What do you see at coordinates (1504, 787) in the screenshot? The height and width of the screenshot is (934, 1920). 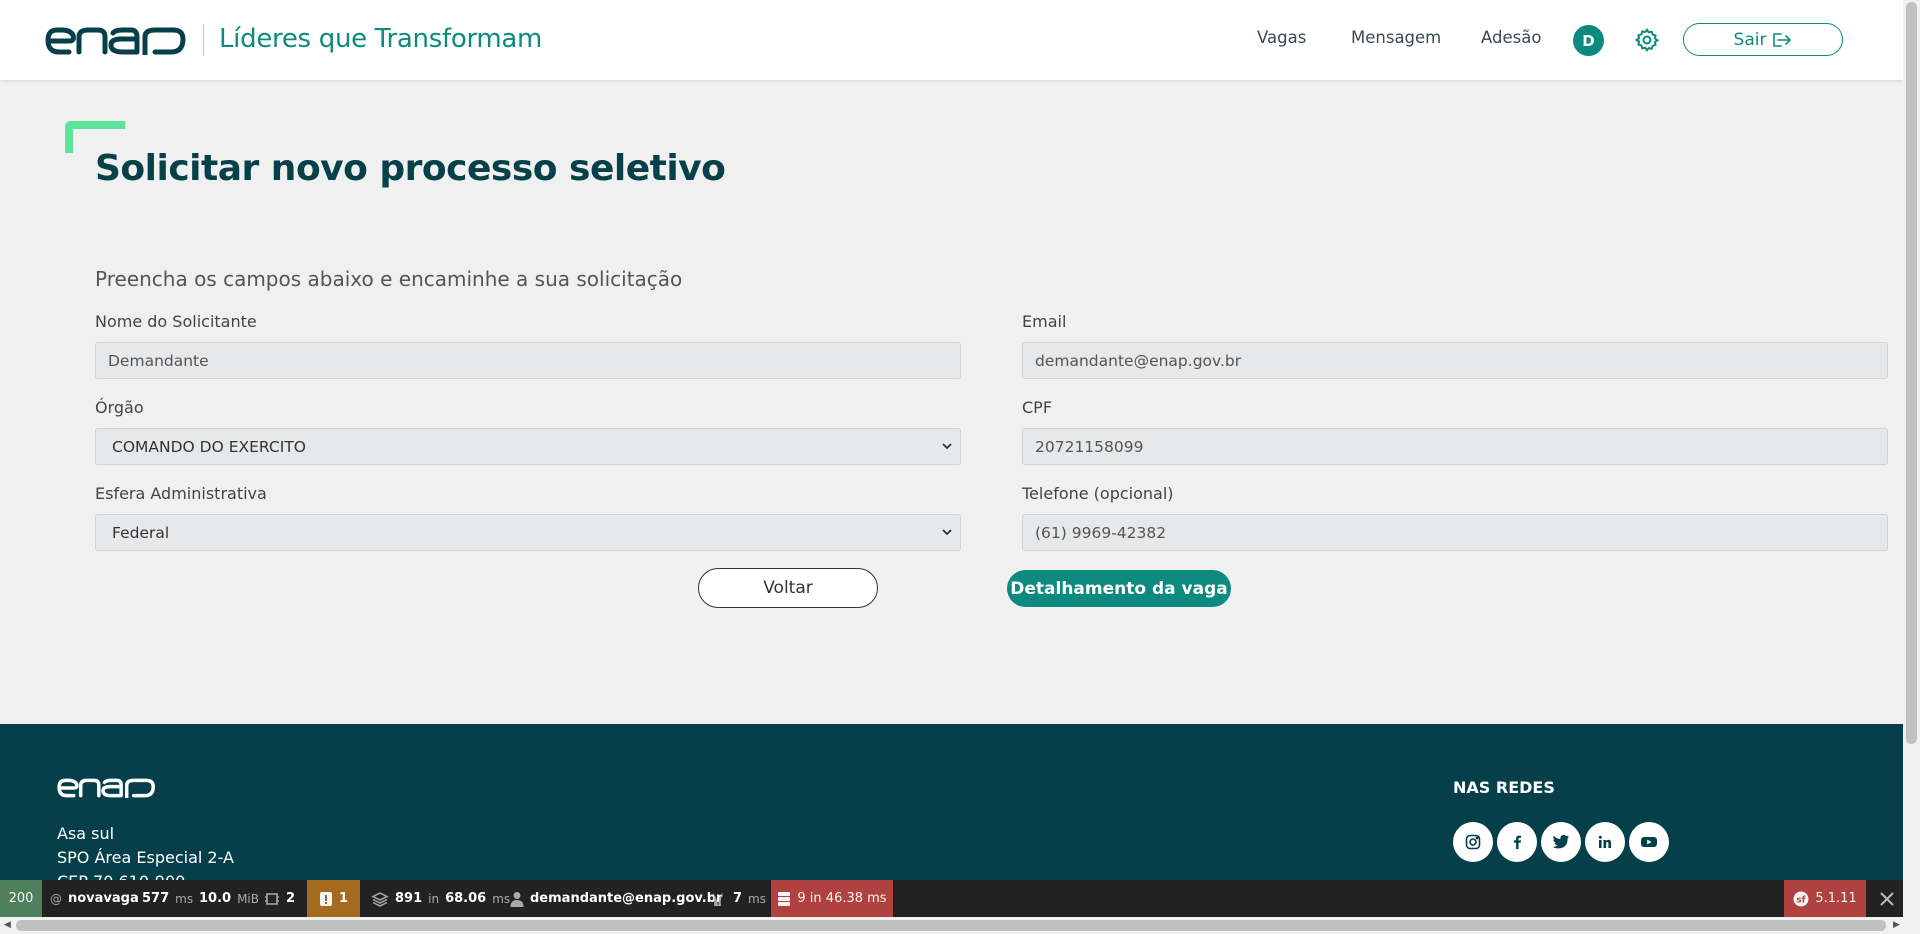 I see `social-title: NAS REDES` at bounding box center [1504, 787].